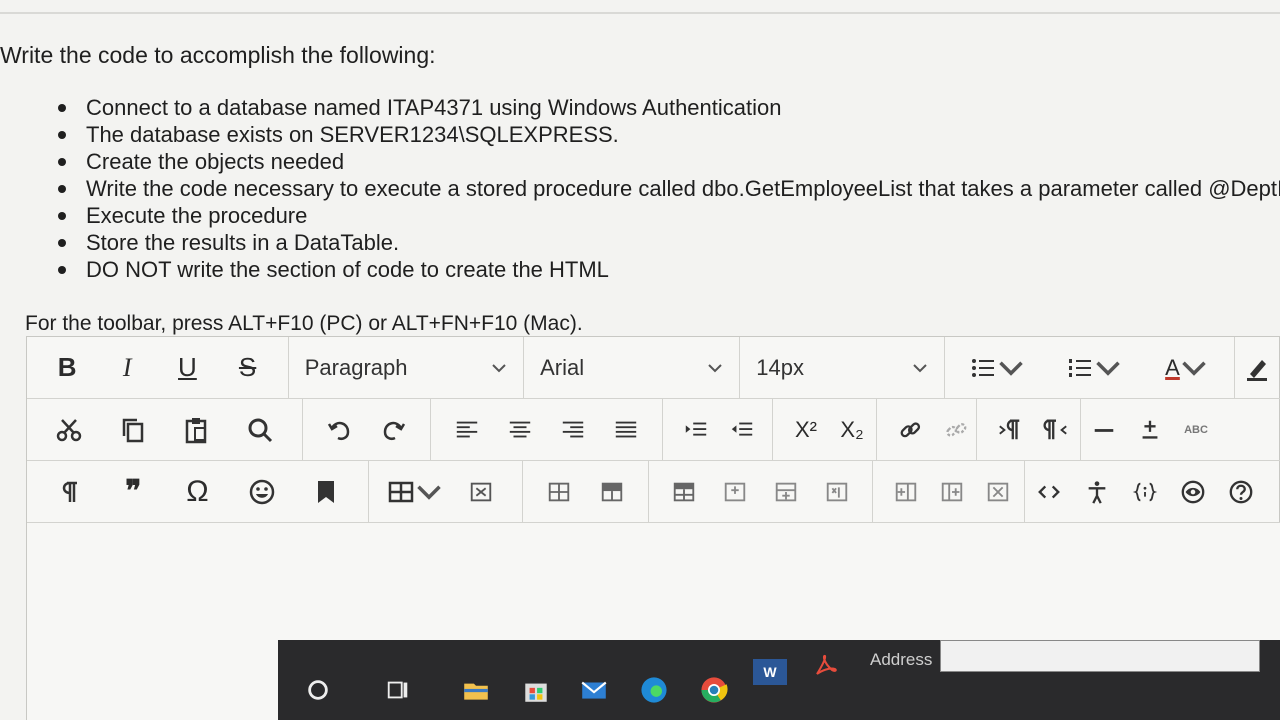 This screenshot has width=1280, height=720. I want to click on delete-col-button, so click(998, 492).